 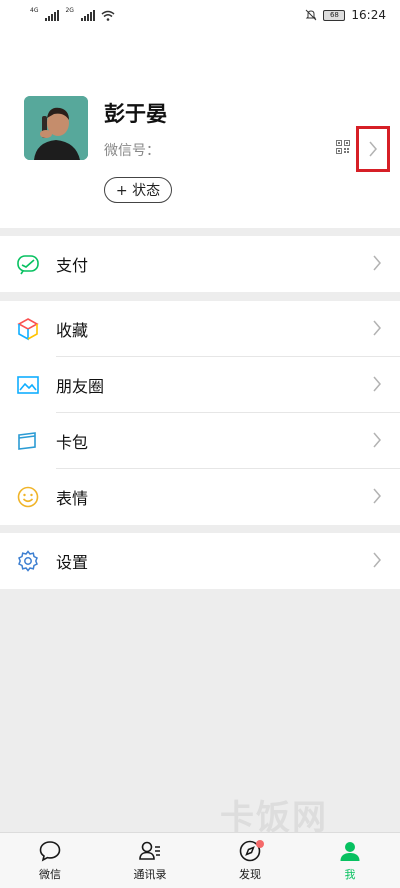 I want to click on settings-group: 设置, so click(x=200, y=561).